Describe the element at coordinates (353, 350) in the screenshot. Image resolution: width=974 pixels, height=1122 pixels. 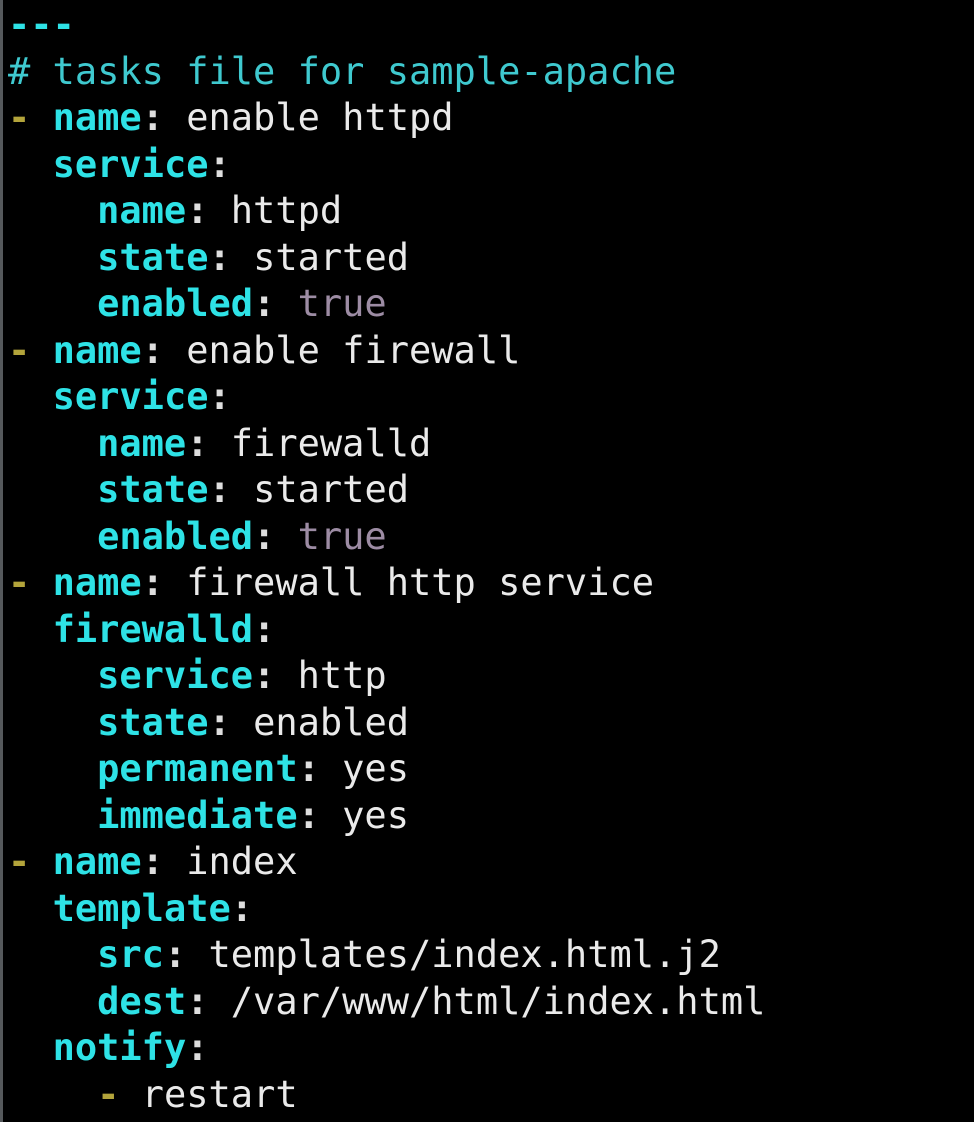
I see `token-val: enable firewall` at that location.